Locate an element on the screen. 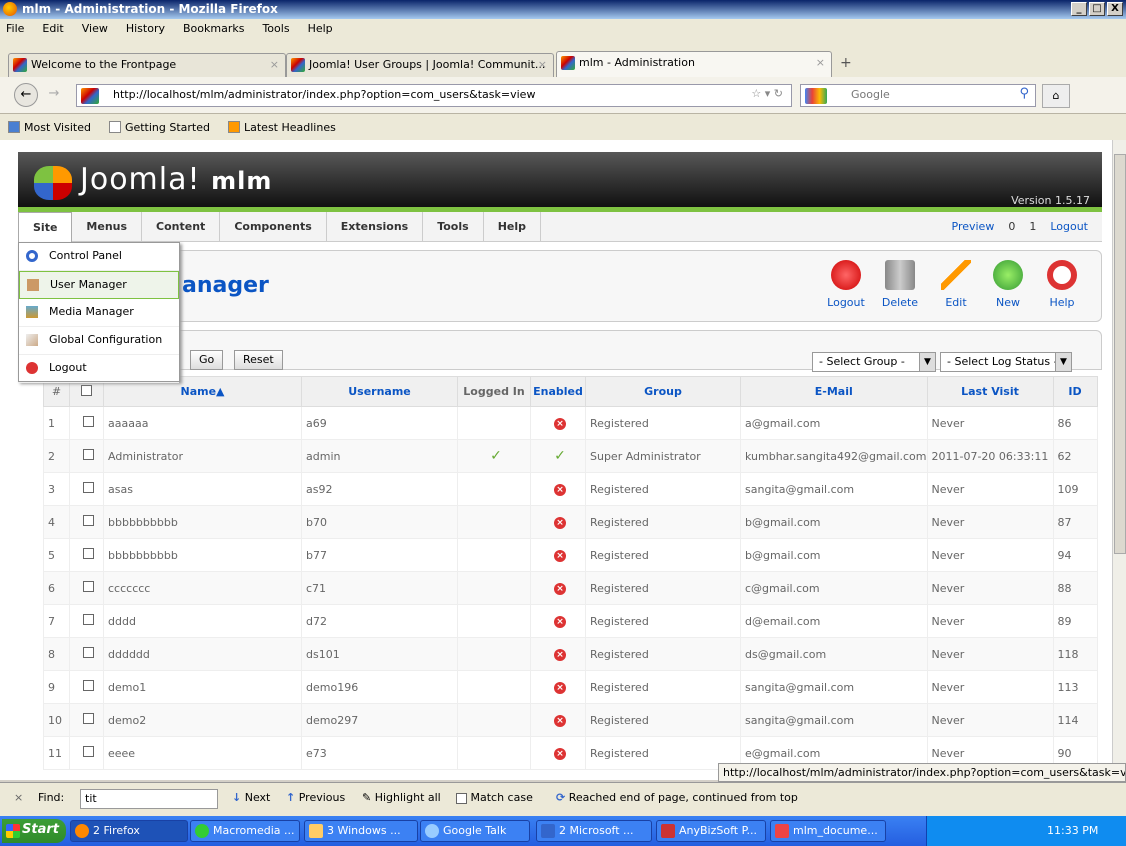 This screenshot has height=846, width=1126. user-name-link: ccccccc is located at coordinates (202, 588).